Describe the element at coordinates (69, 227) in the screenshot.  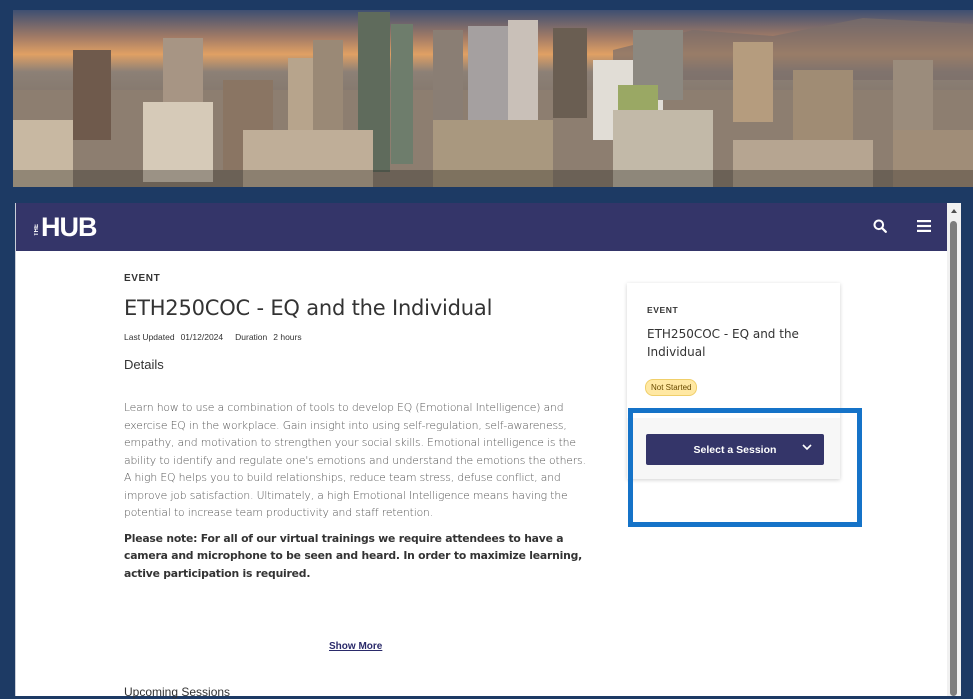
I see `logo-text: HUB` at that location.